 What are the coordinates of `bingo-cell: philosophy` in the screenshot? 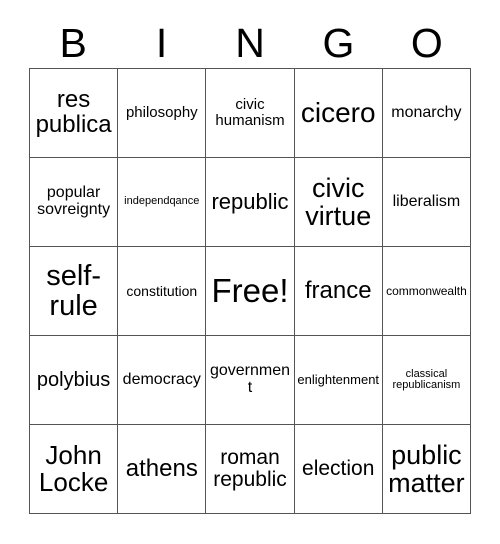 It's located at (162, 113).